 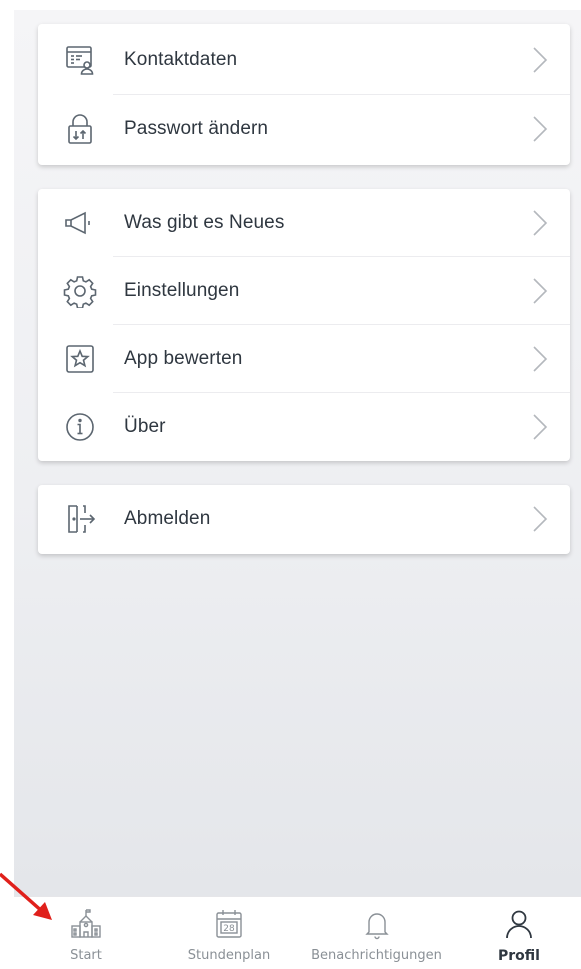 I want to click on menu-item-label: Abmelden, so click(x=167, y=518).